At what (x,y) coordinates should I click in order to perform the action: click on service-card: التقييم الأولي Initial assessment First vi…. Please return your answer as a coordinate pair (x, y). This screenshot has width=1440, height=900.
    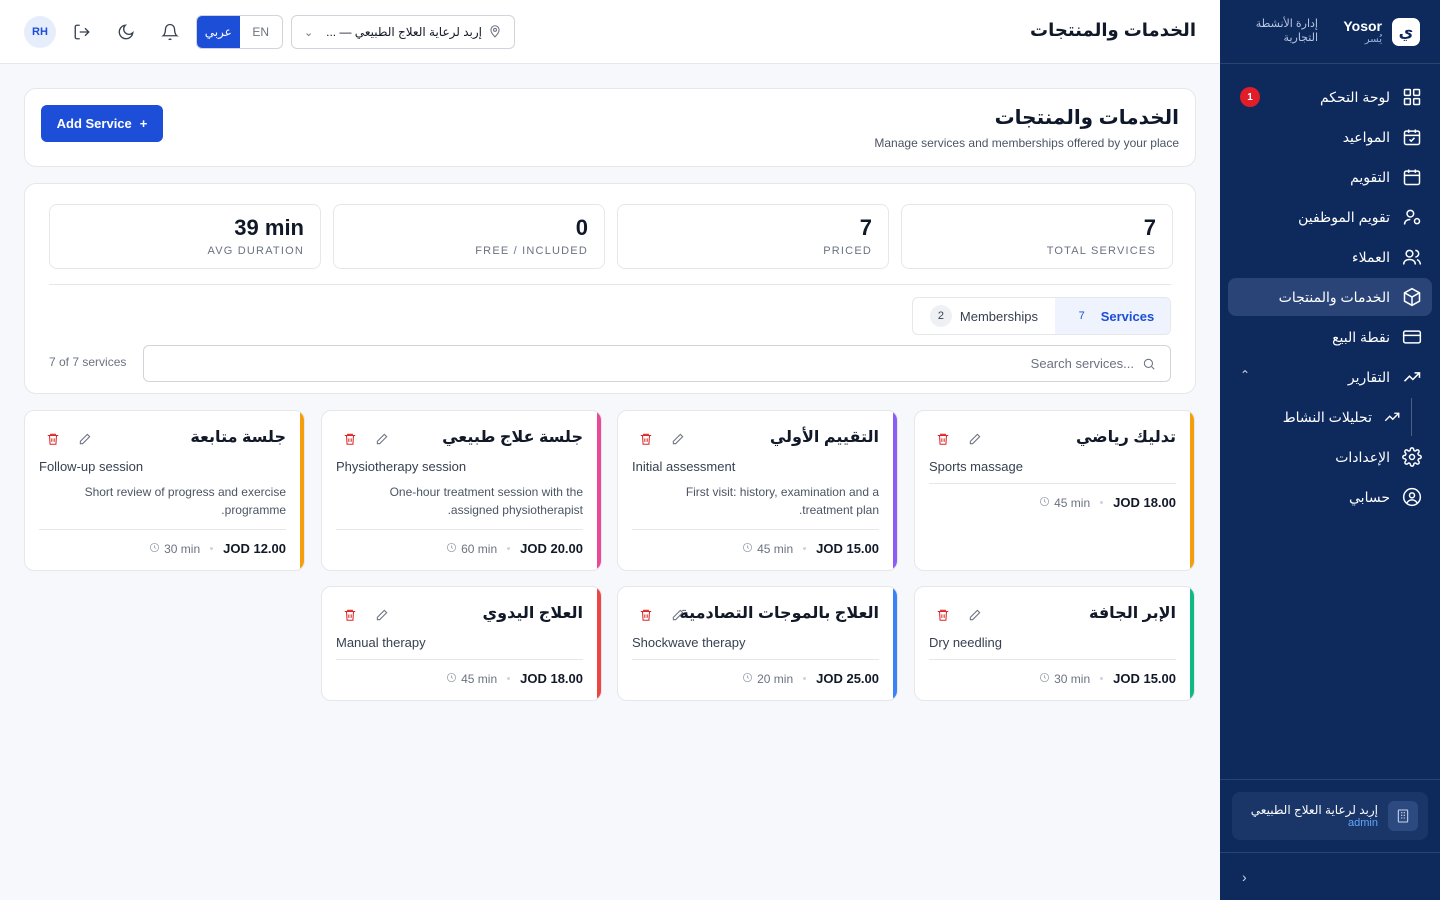
    Looking at the image, I should click on (757, 490).